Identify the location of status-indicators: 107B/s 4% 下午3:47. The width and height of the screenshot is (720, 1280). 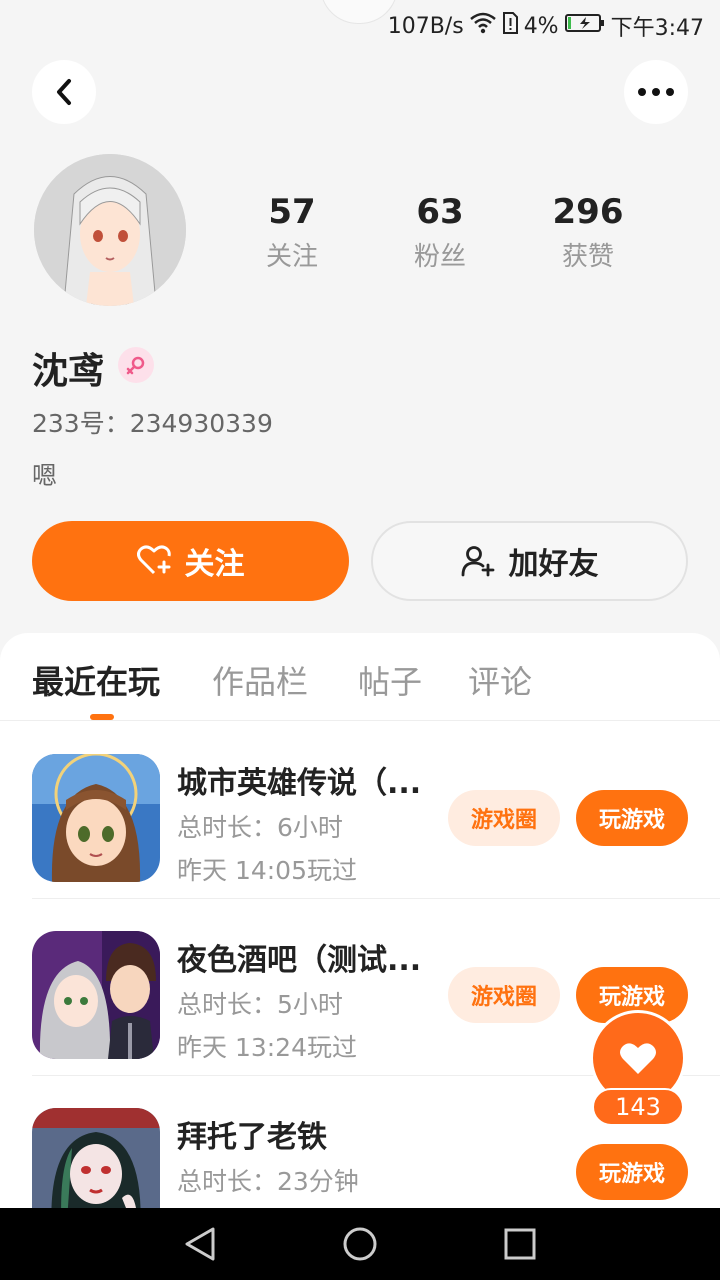
(546, 26).